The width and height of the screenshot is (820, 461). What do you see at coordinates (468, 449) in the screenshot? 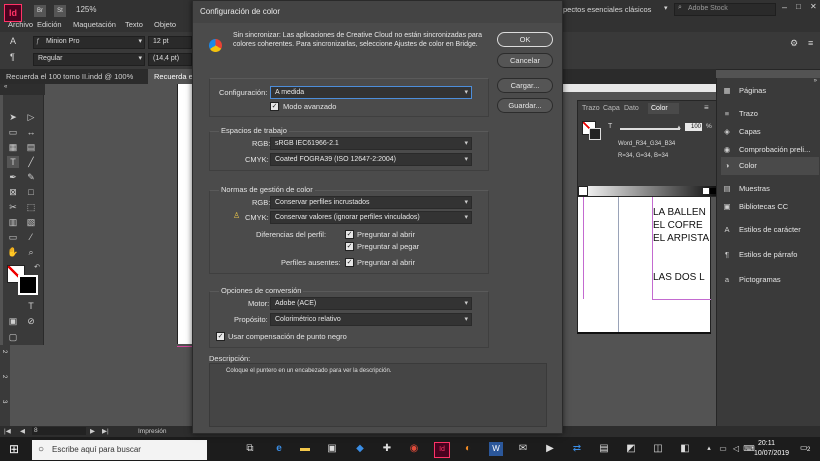
I see `firefox-icon: ◐` at bounding box center [468, 449].